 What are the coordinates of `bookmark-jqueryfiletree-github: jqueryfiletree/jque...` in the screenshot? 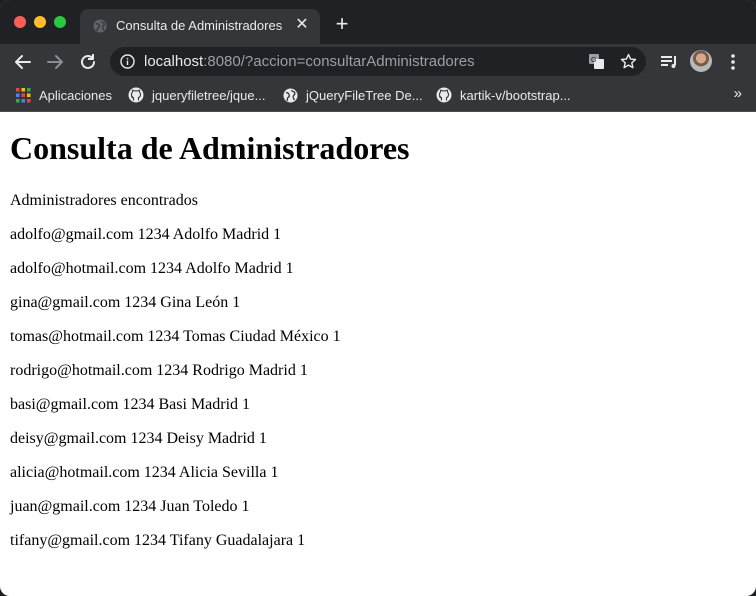 It's located at (196, 95).